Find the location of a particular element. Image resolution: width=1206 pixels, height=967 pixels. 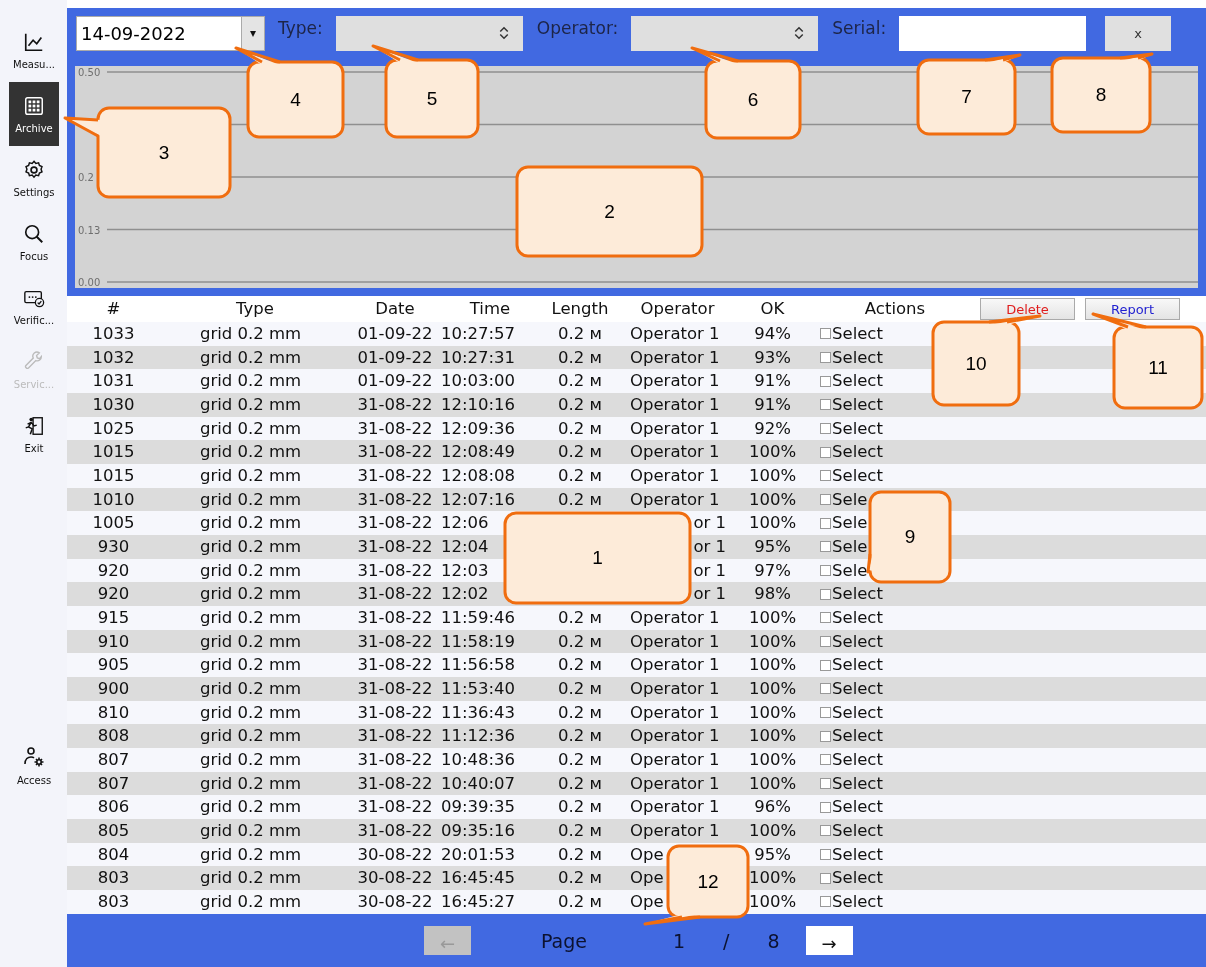

sidebar-item: Focus is located at coordinates (34, 242).